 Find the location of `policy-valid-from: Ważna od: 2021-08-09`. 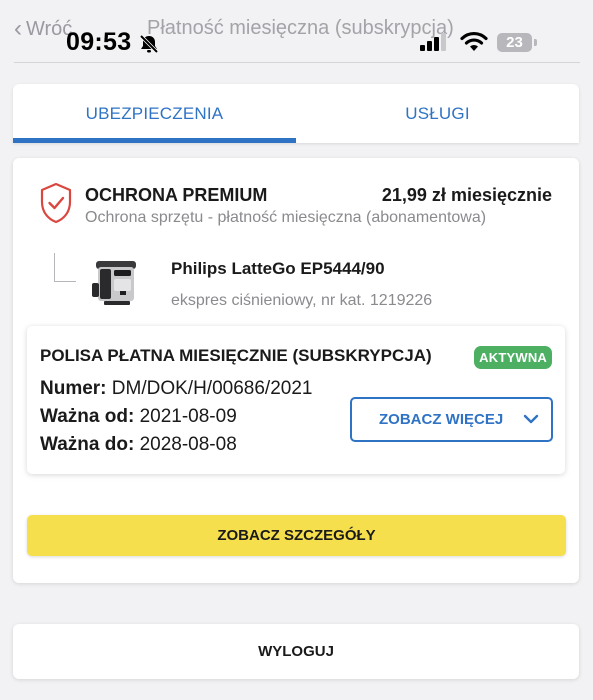

policy-valid-from: Ważna od: 2021-08-09 is located at coordinates (138, 417).